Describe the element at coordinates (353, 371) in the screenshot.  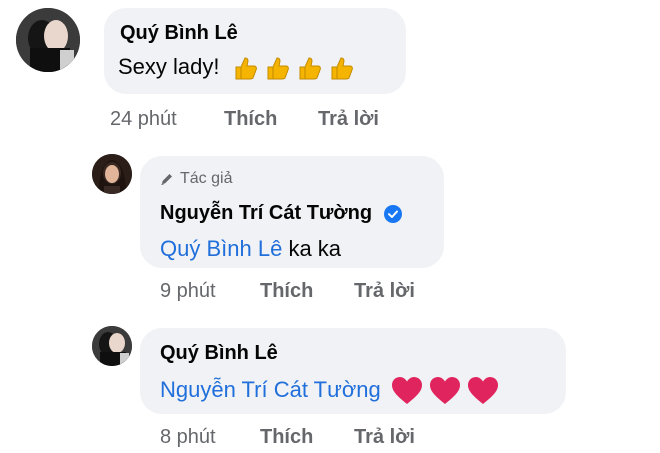
I see `comment-bubble: Quý Bình Lê Nguyễn Trí Cát Tường` at that location.